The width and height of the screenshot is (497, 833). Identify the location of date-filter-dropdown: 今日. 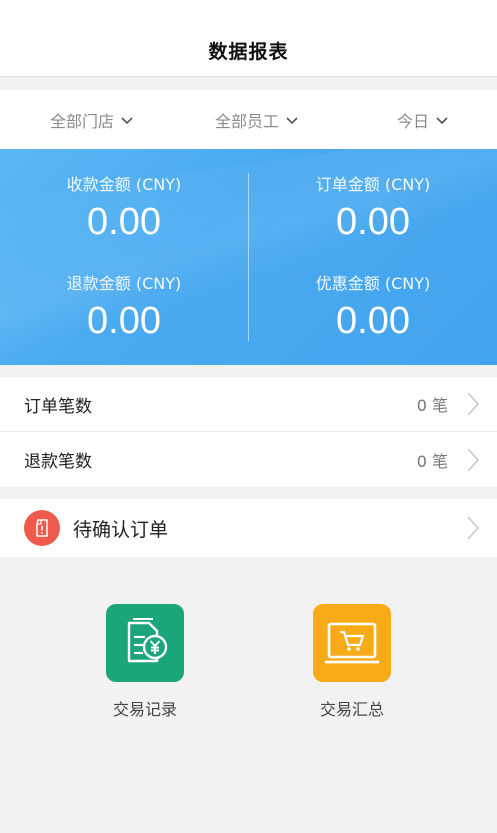
(423, 119).